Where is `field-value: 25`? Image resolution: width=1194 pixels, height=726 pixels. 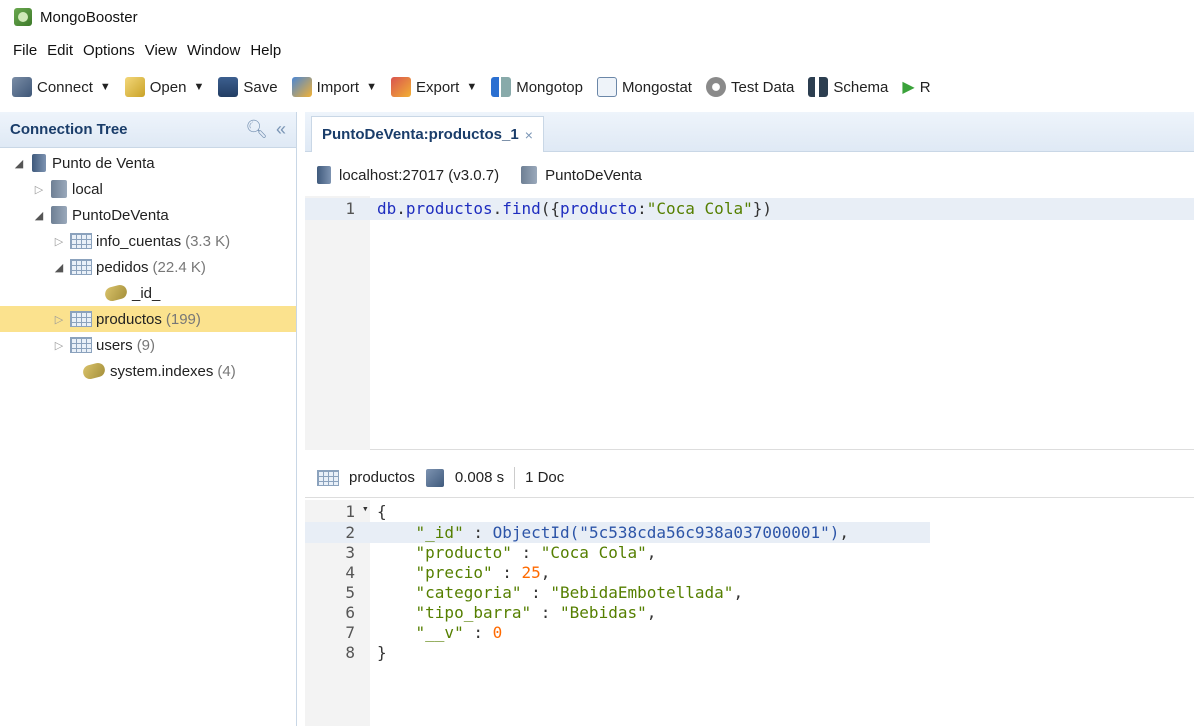 field-value: 25 is located at coordinates (531, 572).